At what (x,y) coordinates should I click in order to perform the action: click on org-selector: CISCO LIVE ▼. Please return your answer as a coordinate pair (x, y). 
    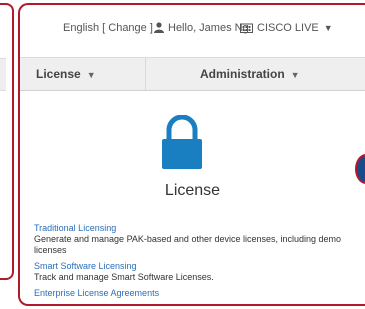
    Looking at the image, I should click on (286, 29).